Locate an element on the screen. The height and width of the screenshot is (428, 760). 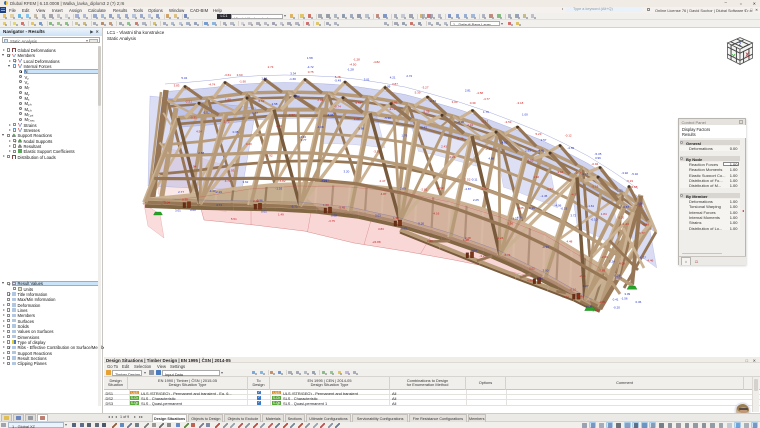
svg-text: 3.87 is located at coordinates (395, 84).